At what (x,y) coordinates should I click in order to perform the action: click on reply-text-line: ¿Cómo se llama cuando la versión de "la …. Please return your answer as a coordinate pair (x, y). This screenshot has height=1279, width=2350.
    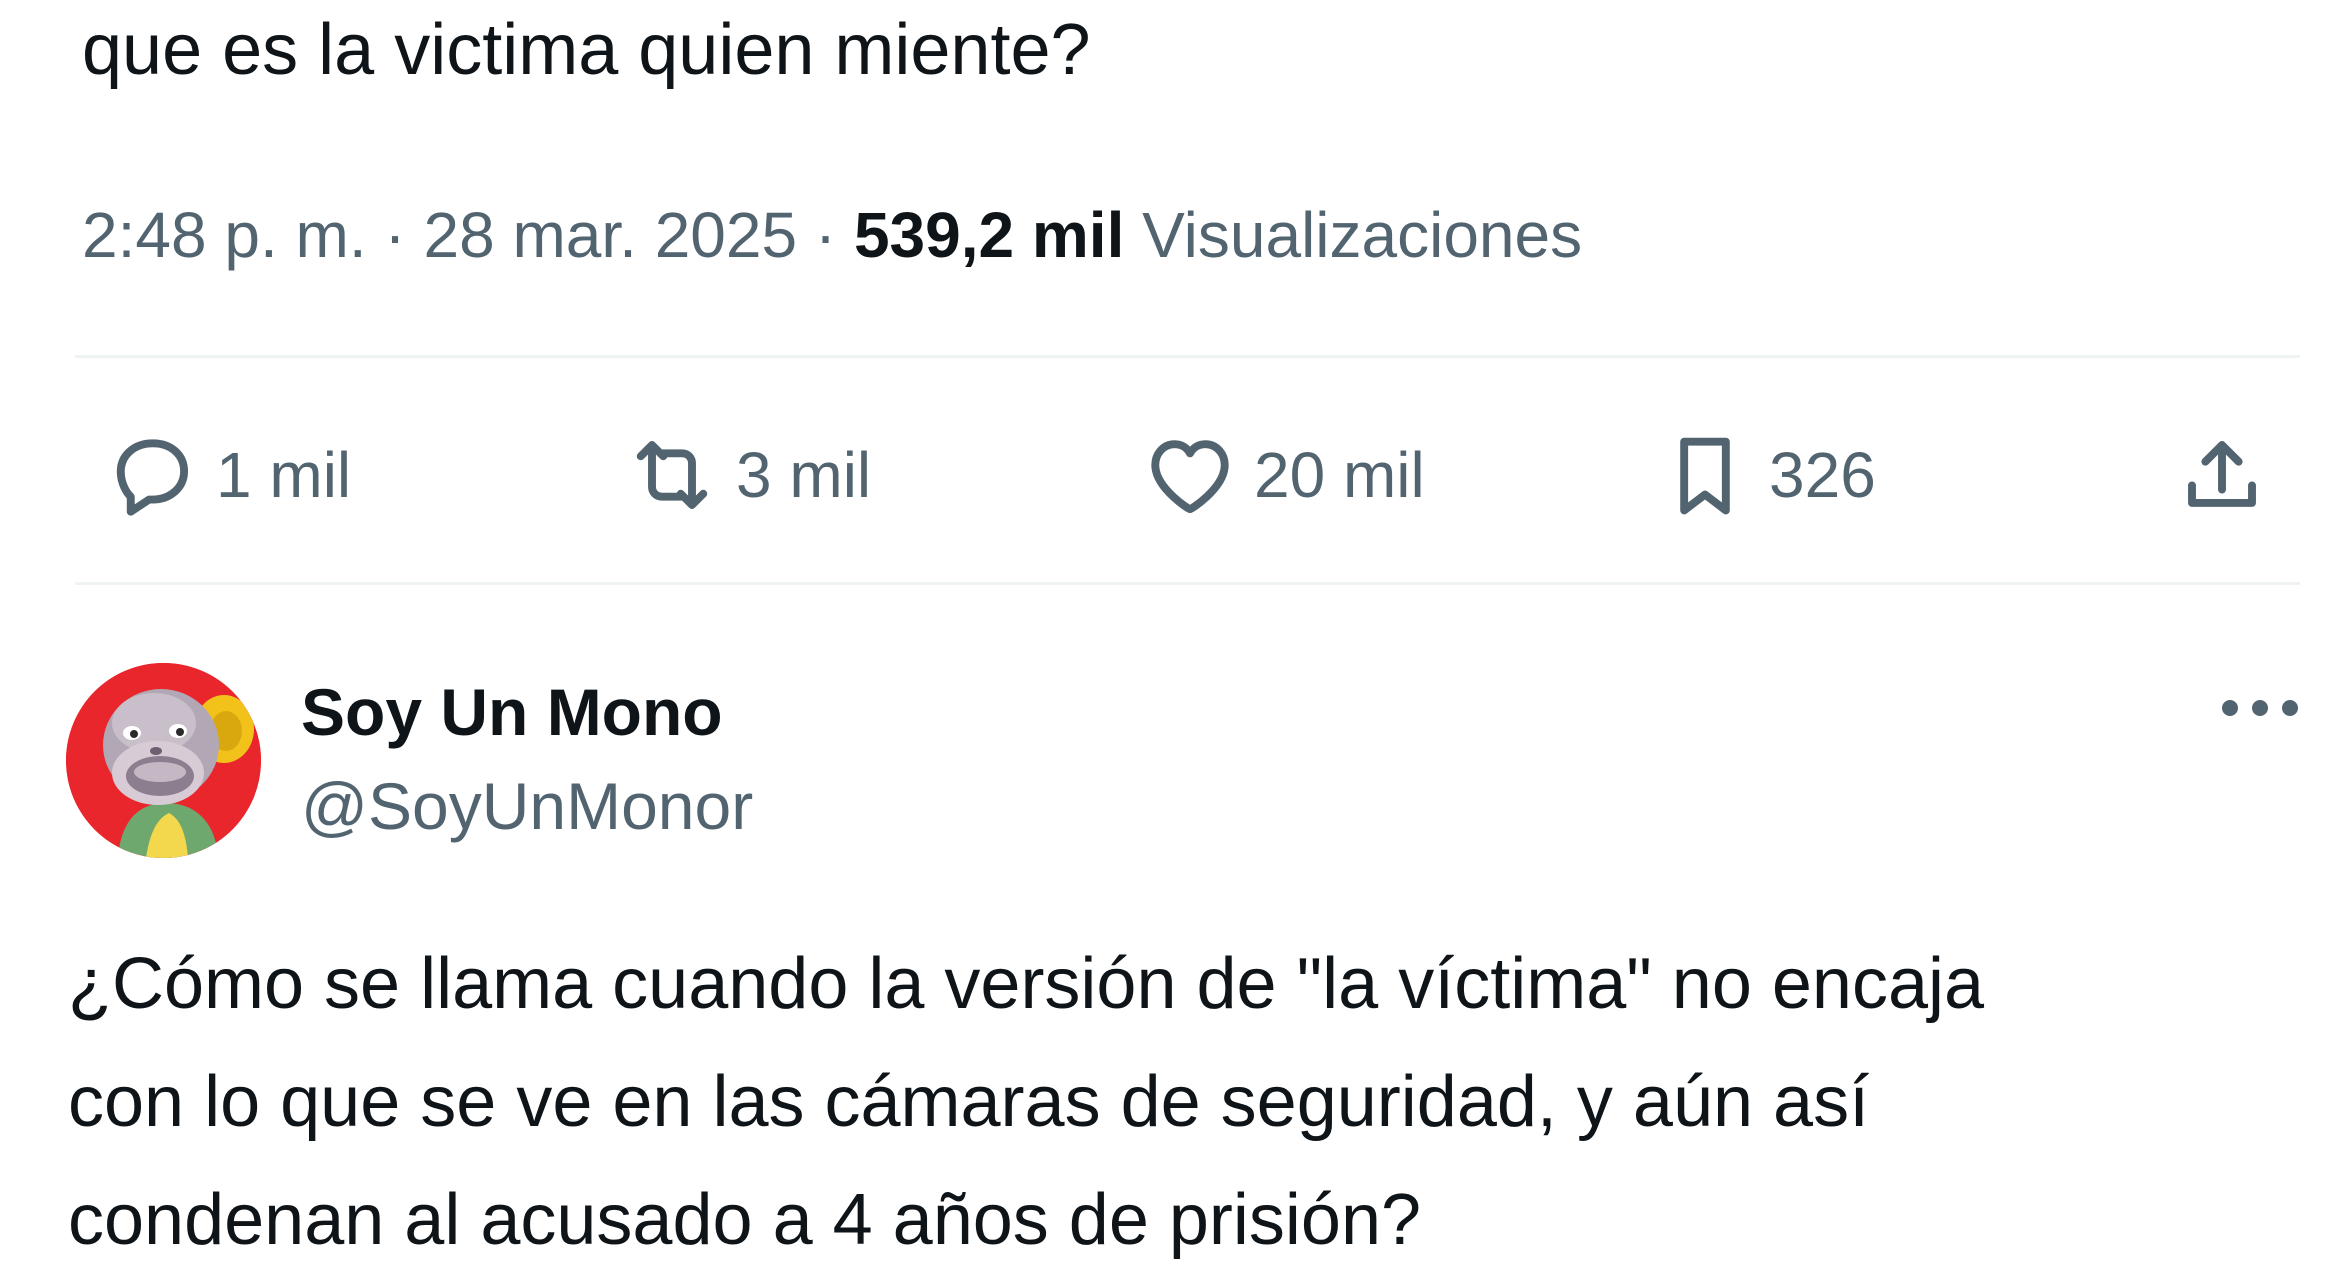
    Looking at the image, I should click on (1026, 984).